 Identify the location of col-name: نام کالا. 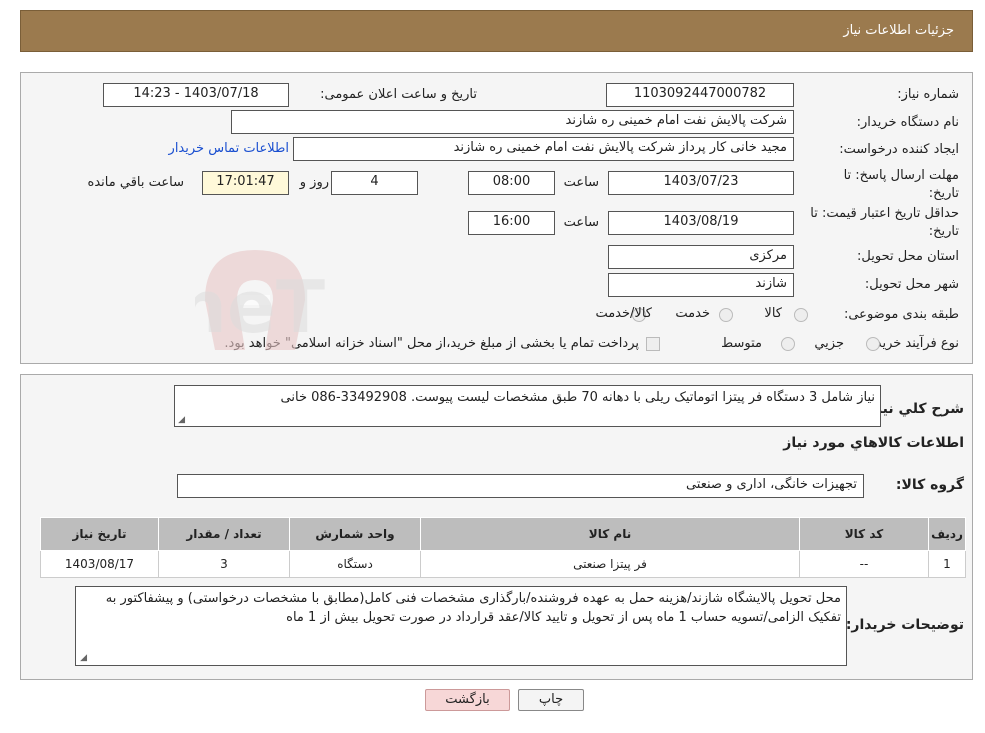
(610, 534).